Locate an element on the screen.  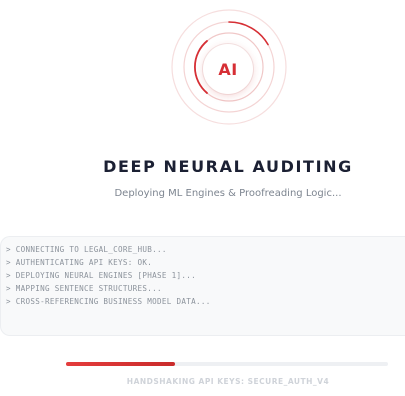
ai-badge-label: AI is located at coordinates (228, 69).